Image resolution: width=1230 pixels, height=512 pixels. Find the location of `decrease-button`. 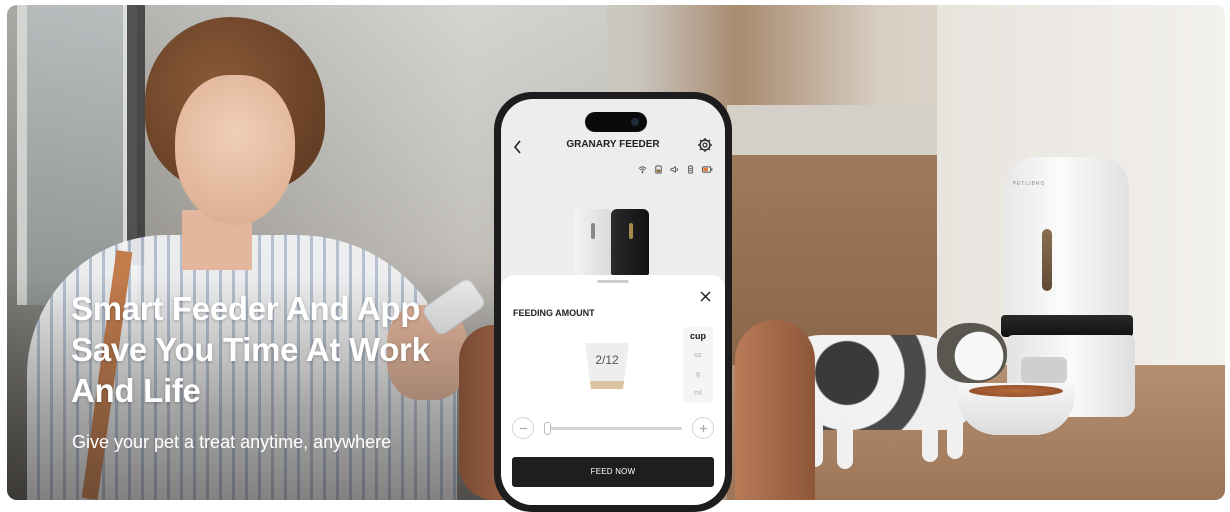

decrease-button is located at coordinates (523, 428).